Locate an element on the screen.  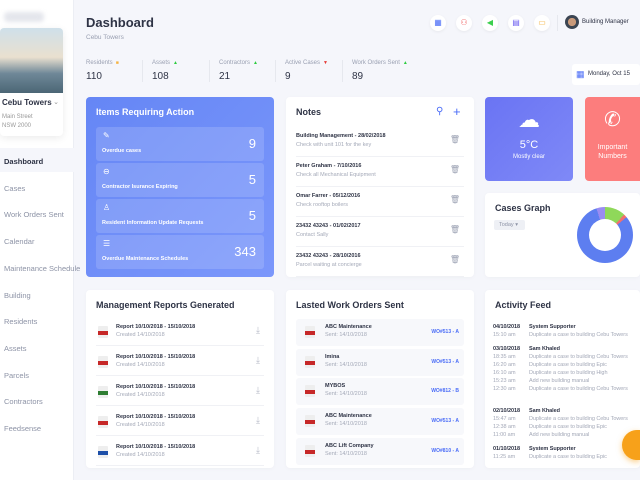
note-item: 23432 43243 - 01/02/2017 Contact Sally 🗑︎ is located at coordinates (380, 232).